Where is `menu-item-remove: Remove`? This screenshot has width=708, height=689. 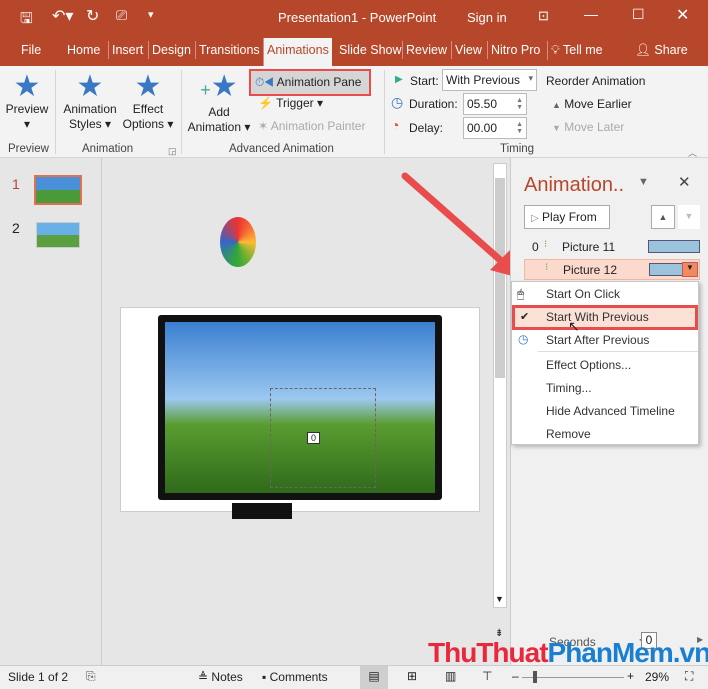 menu-item-remove: Remove is located at coordinates (568, 434).